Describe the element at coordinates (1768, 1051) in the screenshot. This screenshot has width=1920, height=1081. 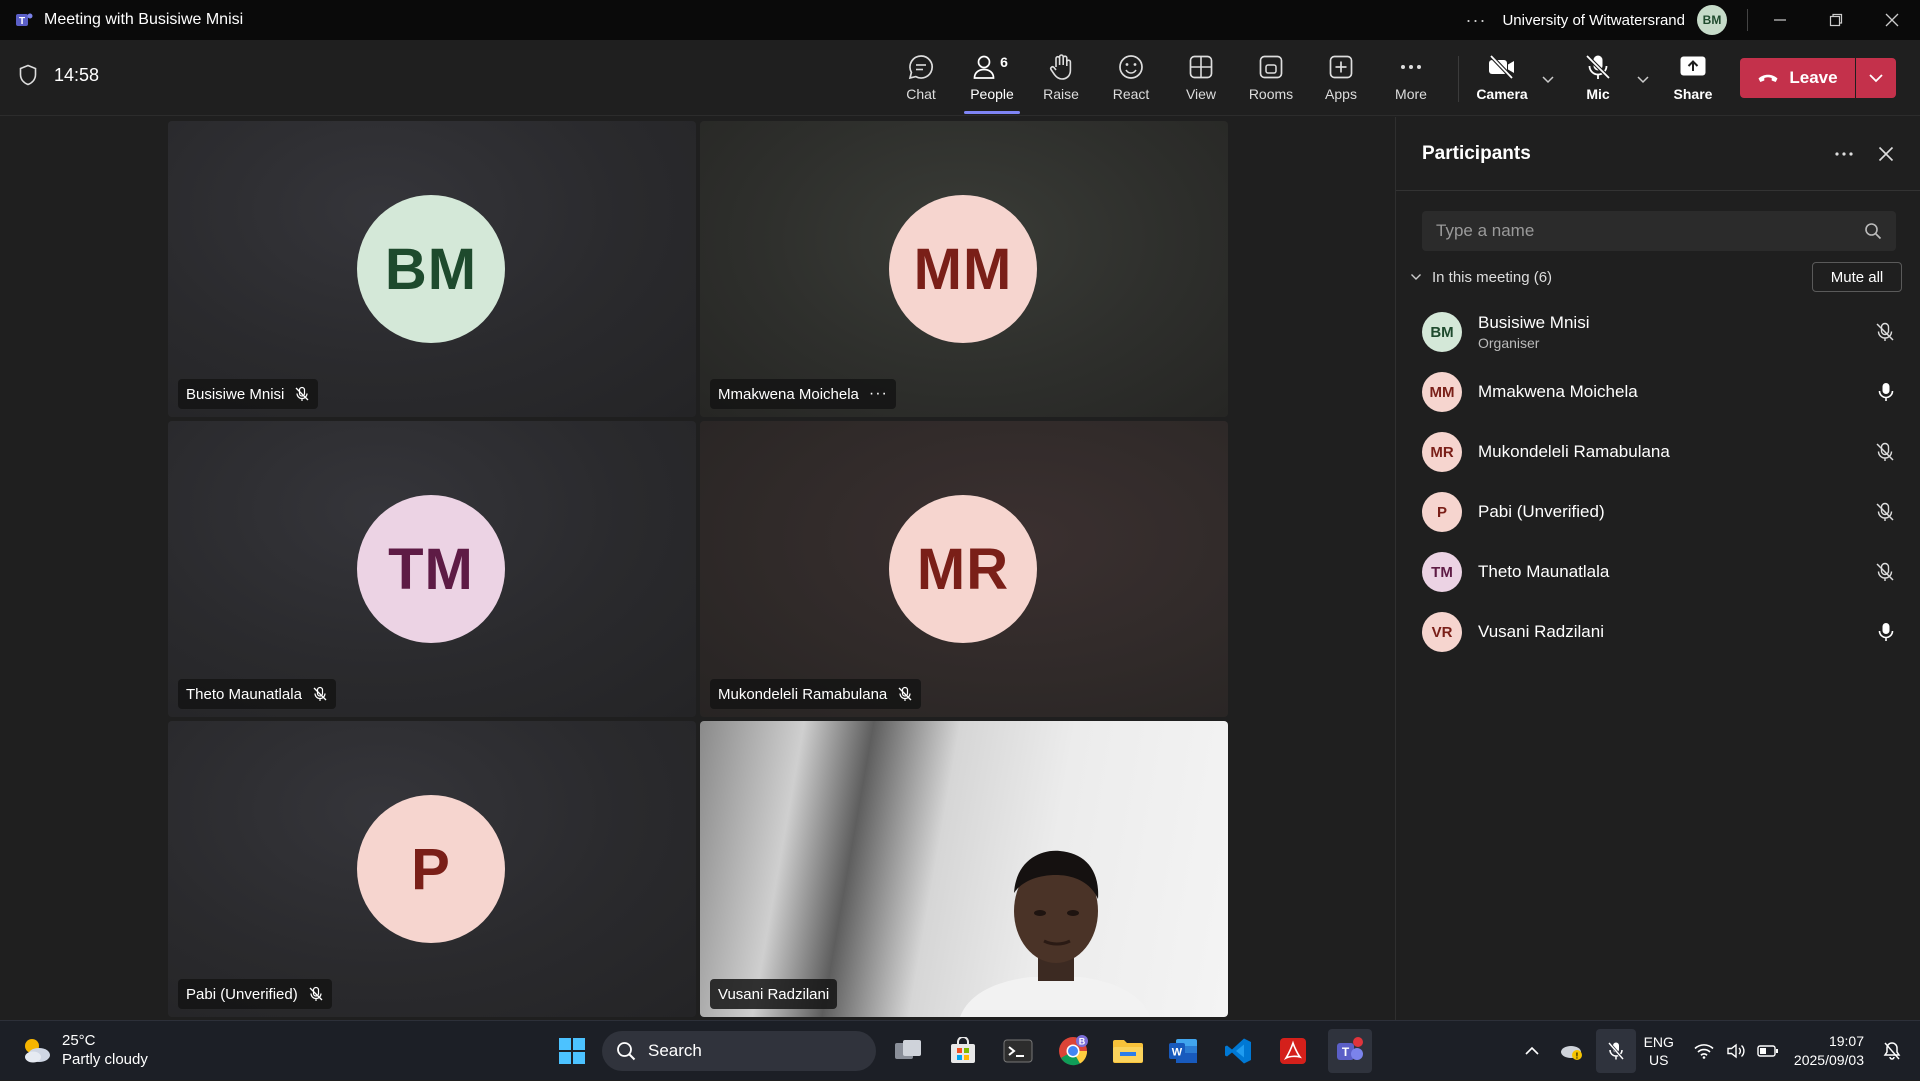
I see `battery-icon` at that location.